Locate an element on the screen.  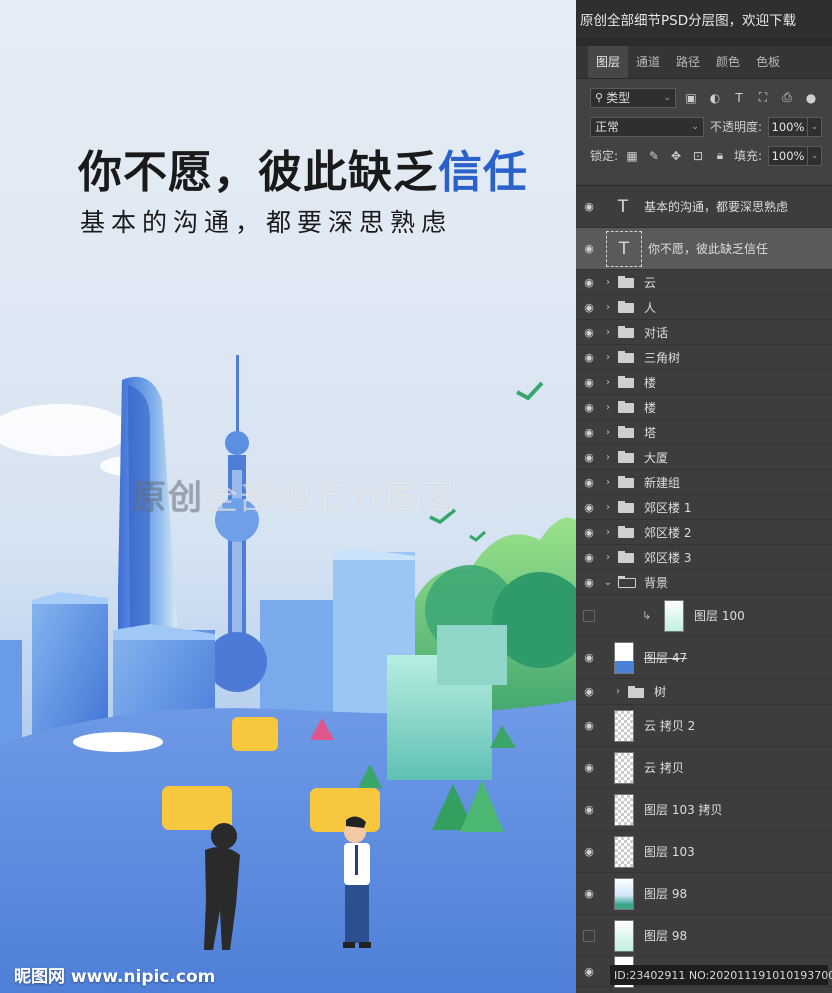
layer-row: ◉ 图层 103 拷贝 is located at coordinates (704, 810).